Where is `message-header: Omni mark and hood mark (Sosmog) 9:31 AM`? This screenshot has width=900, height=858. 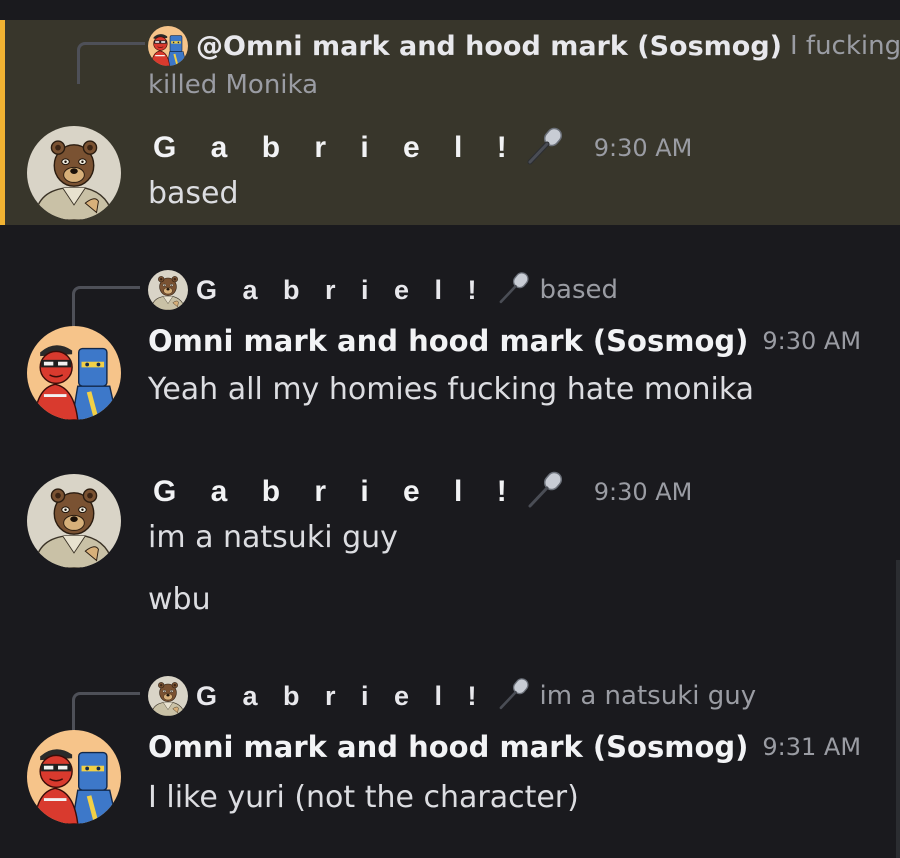
message-header: Omni mark and hood mark (Sosmog) 9:31 AM is located at coordinates (504, 747).